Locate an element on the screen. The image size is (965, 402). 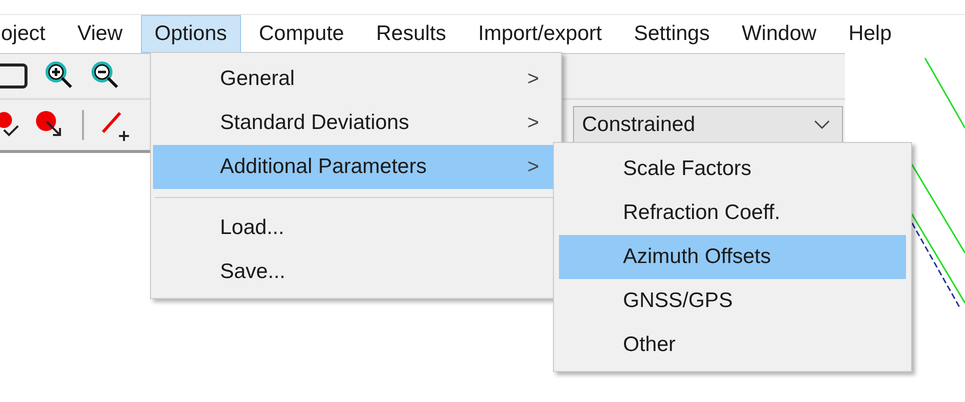
menu-item-label: General is located at coordinates (257, 79).